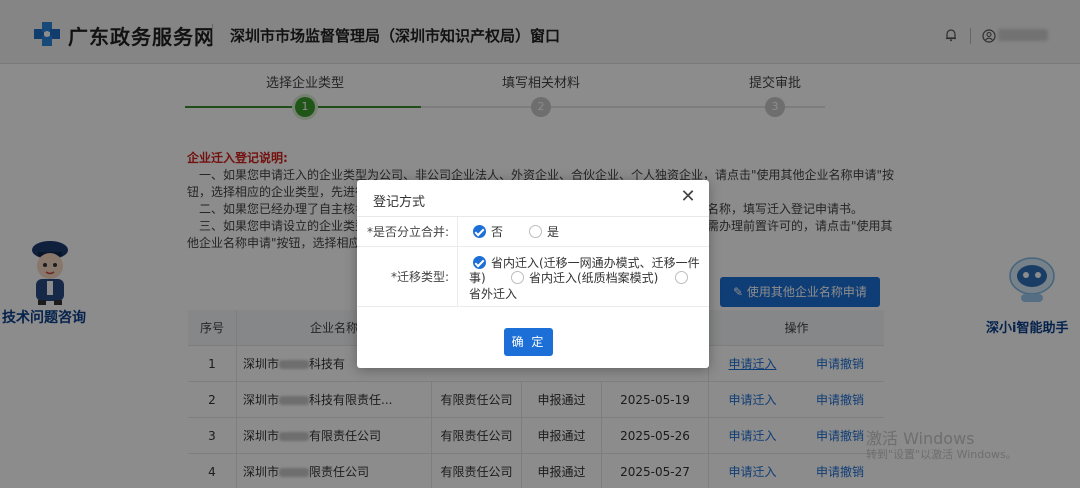 Image resolution: width=1080 pixels, height=488 pixels. Describe the element at coordinates (681, 277) in the screenshot. I see `migration-out-province-radio` at that location.